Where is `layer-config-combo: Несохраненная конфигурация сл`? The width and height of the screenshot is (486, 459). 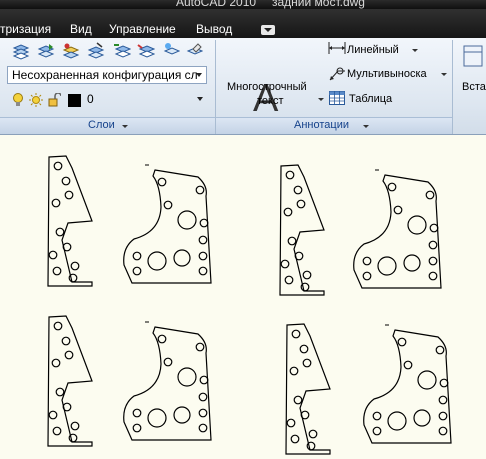
layer-config-combo: Несохраненная конфигурация сл is located at coordinates (107, 75).